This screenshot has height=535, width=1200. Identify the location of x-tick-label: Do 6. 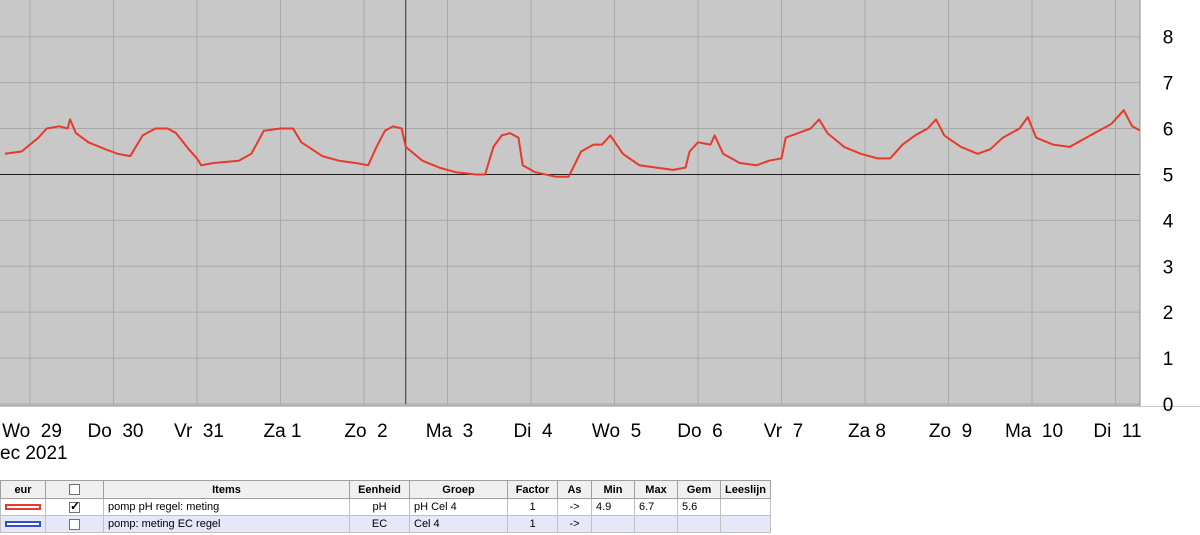
(699, 431).